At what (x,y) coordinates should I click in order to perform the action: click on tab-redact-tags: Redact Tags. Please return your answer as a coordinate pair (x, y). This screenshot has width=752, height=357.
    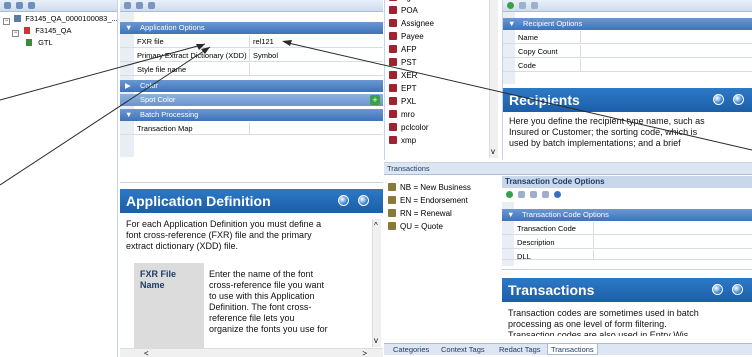
    Looking at the image, I should click on (520, 349).